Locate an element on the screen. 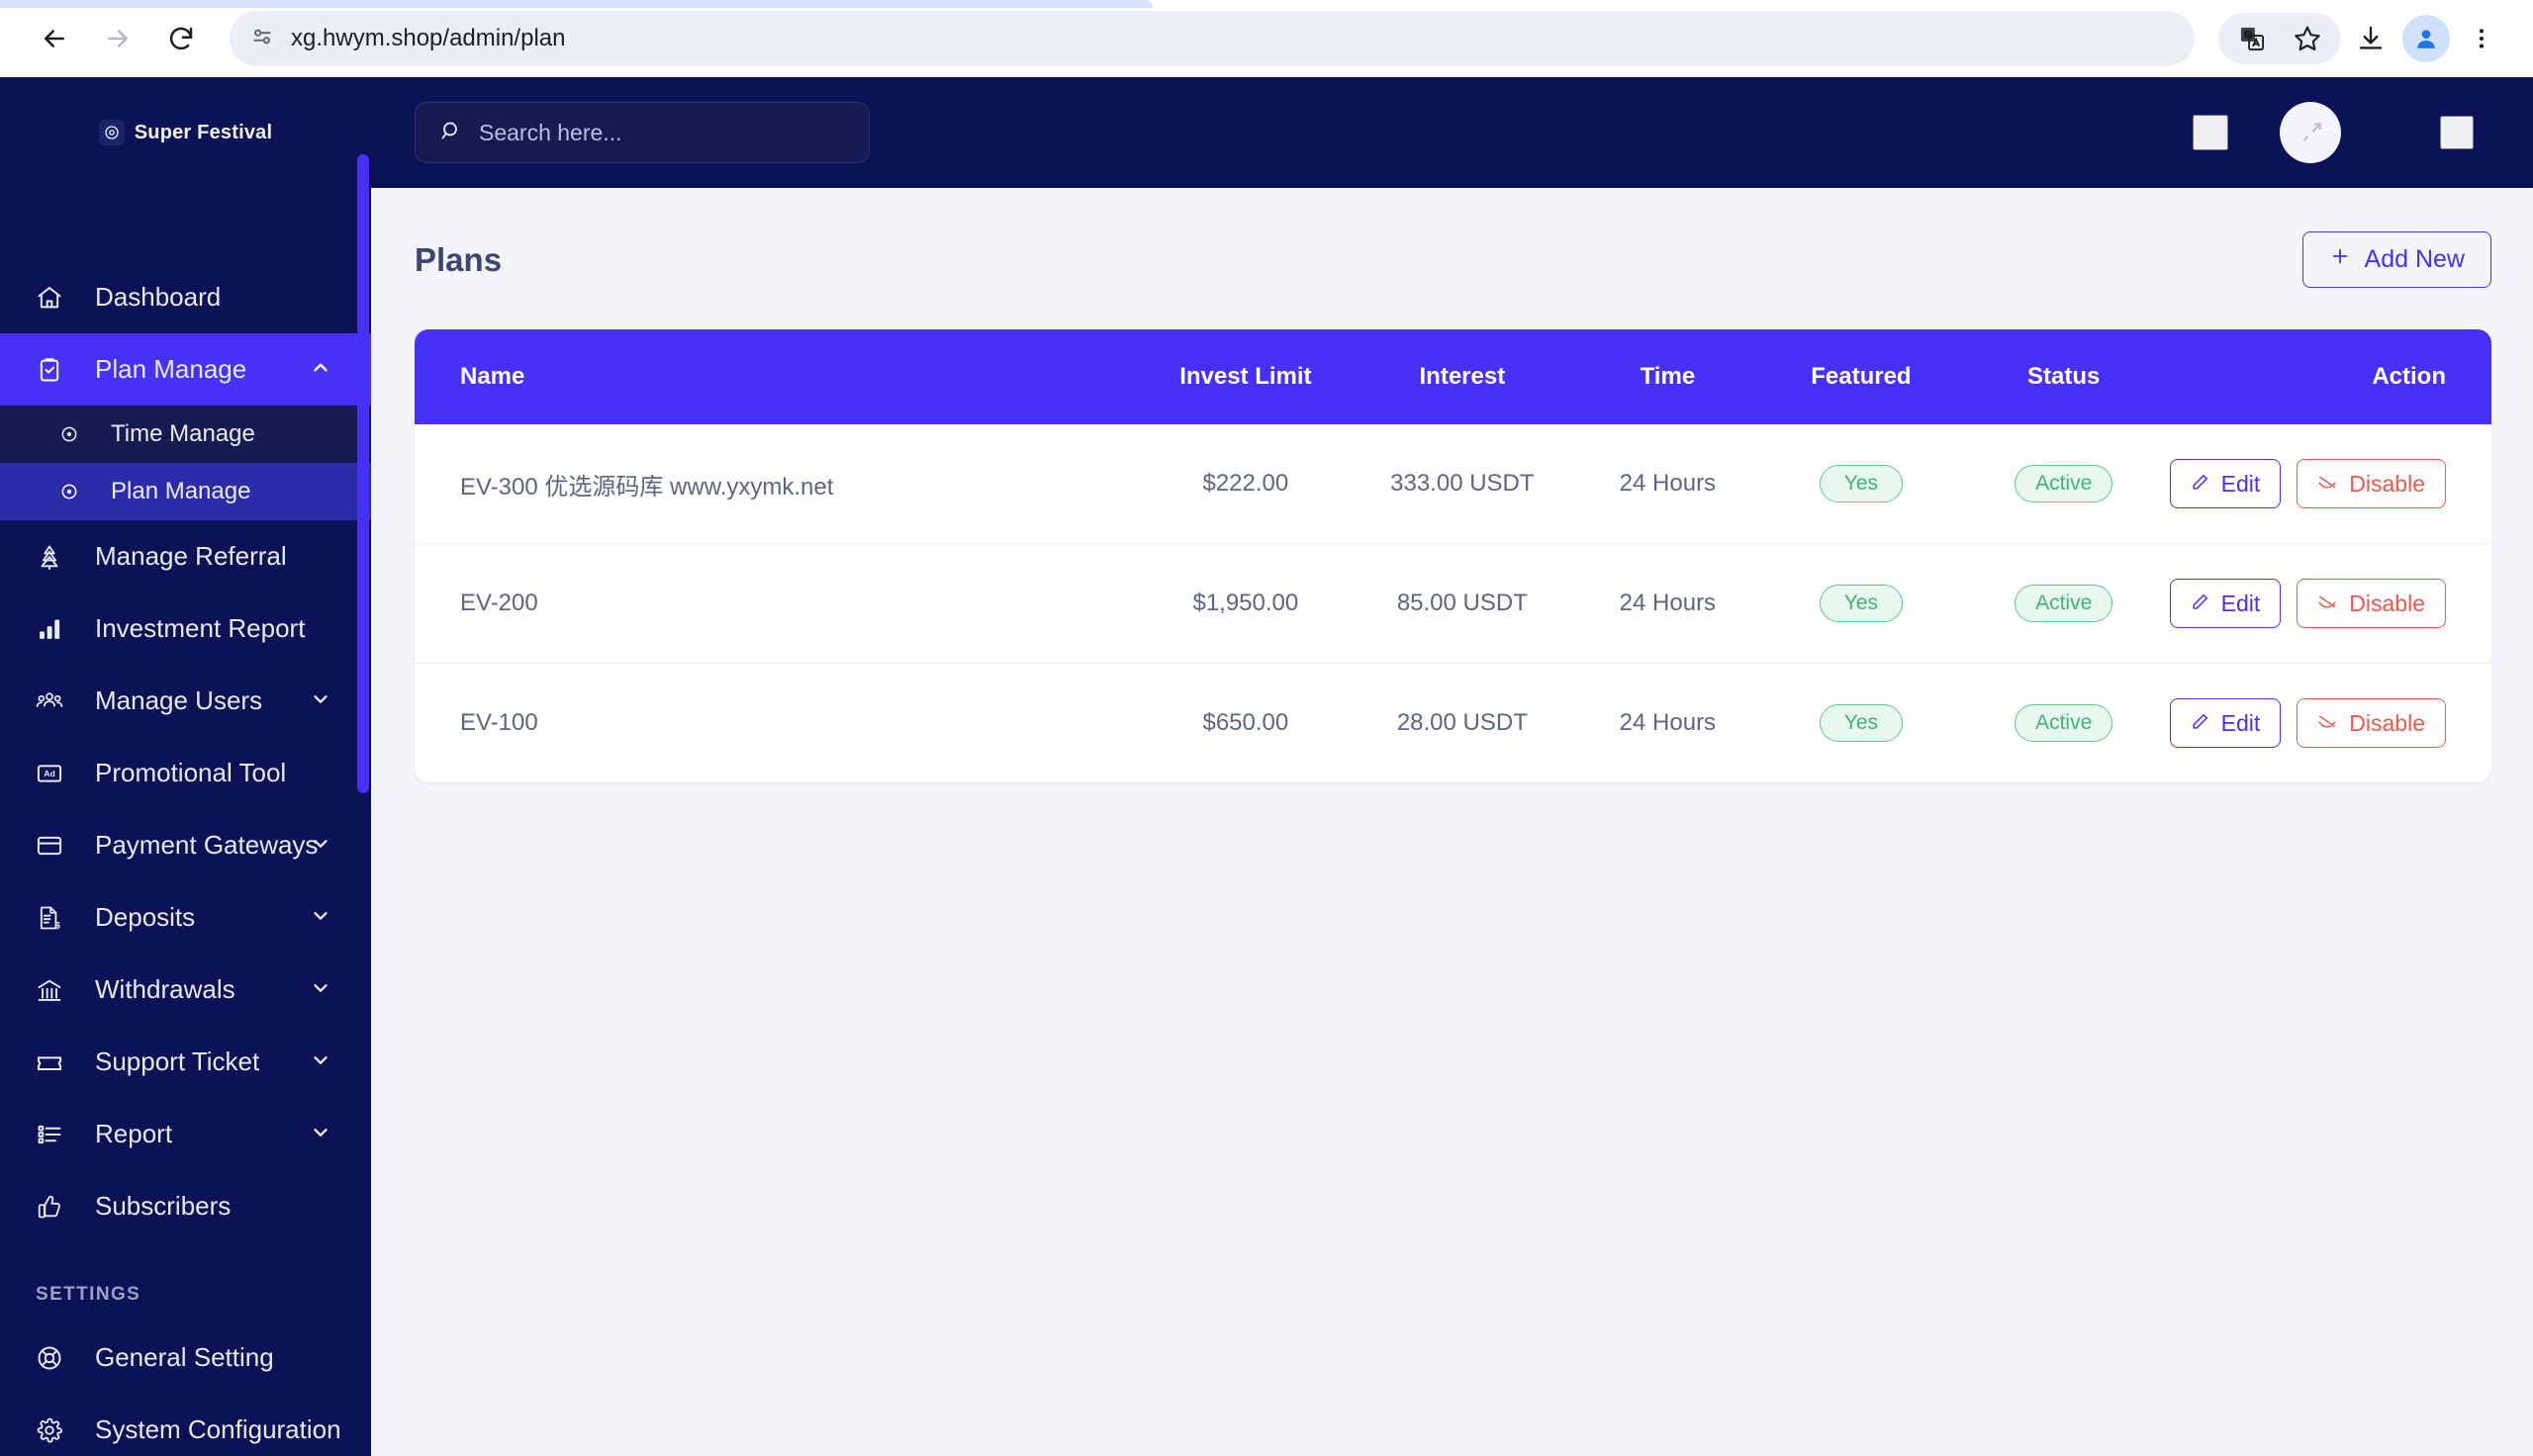 The width and height of the screenshot is (2533, 1456). disable-label: Disable is located at coordinates (2387, 483).